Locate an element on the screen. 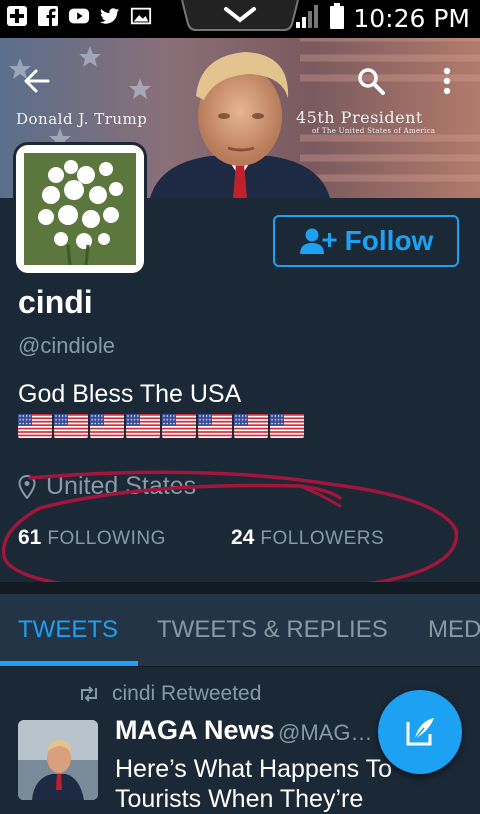  following-count: 61 is located at coordinates (30, 537).